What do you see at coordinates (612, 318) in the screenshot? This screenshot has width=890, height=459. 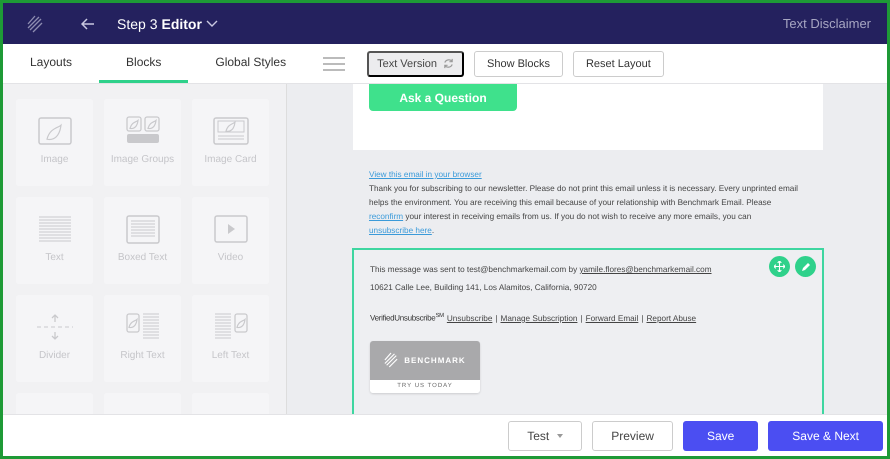 I see `footer-link: Forward Email` at bounding box center [612, 318].